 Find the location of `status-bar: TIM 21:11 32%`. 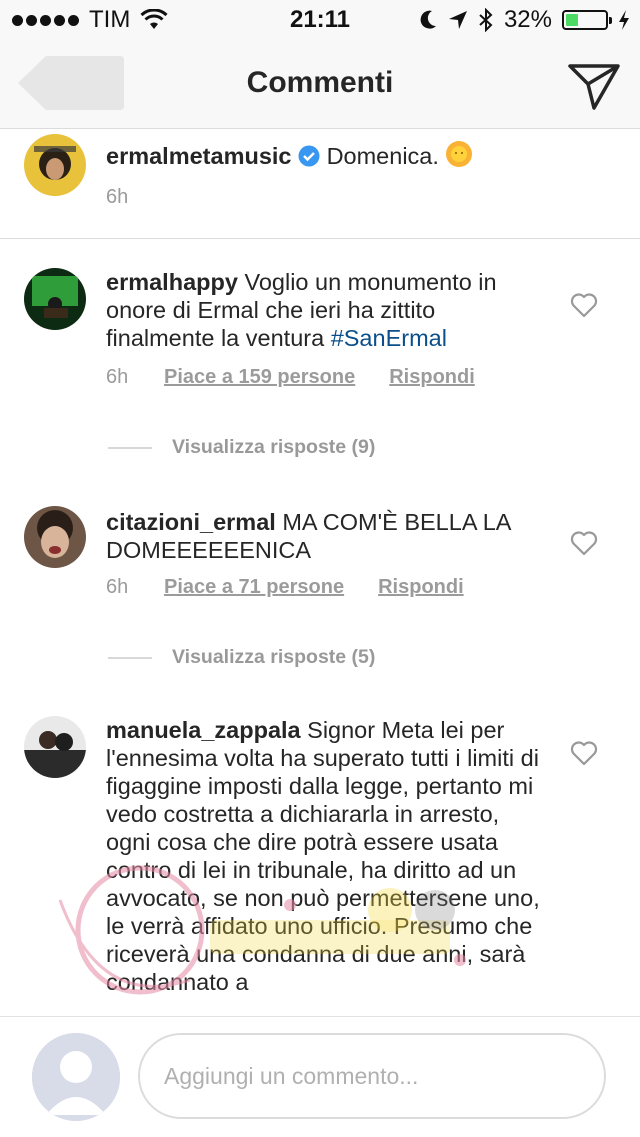

status-bar: TIM 21:11 32% is located at coordinates (320, 20).